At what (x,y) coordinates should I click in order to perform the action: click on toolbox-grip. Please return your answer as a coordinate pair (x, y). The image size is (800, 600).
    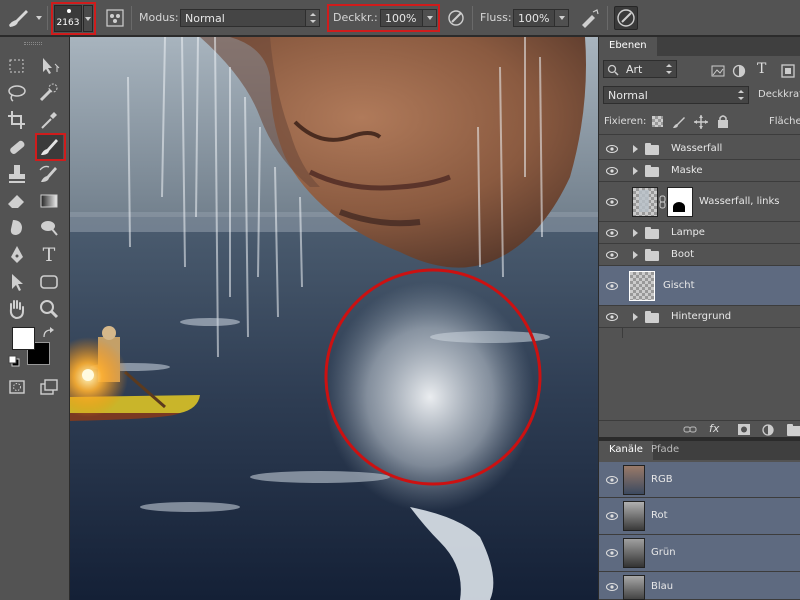
    Looking at the image, I should click on (33, 43).